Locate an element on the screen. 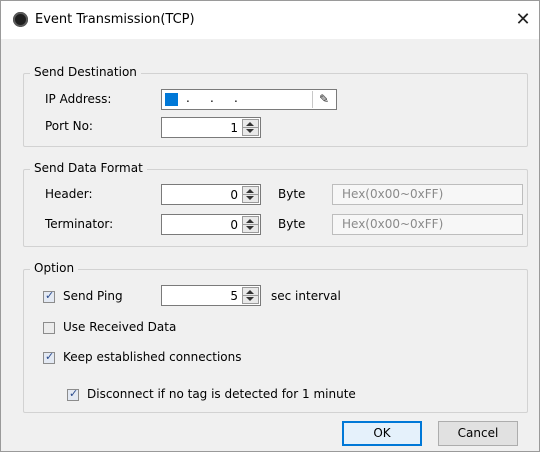 This screenshot has width=540, height=452. close-icon: ✕ is located at coordinates (523, 20).